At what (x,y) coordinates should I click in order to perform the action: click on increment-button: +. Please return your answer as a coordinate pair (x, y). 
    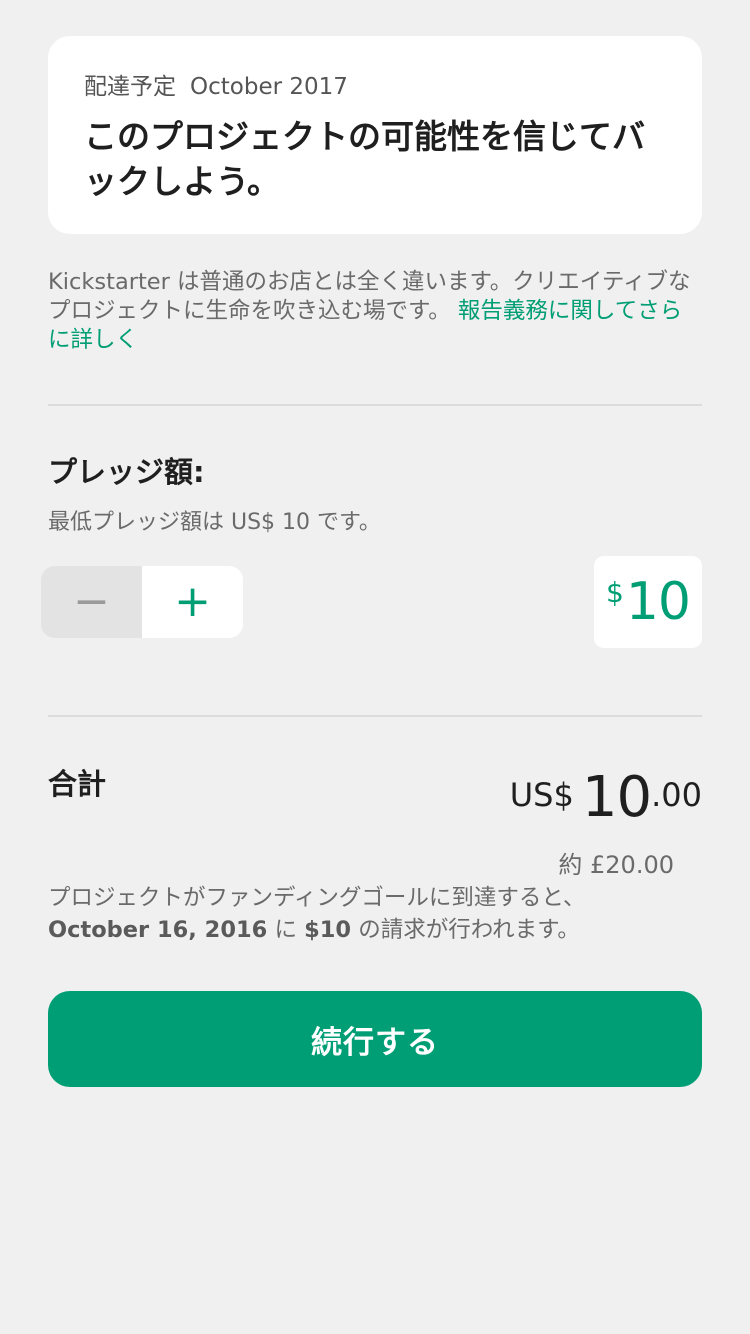
    Looking at the image, I should click on (192, 602).